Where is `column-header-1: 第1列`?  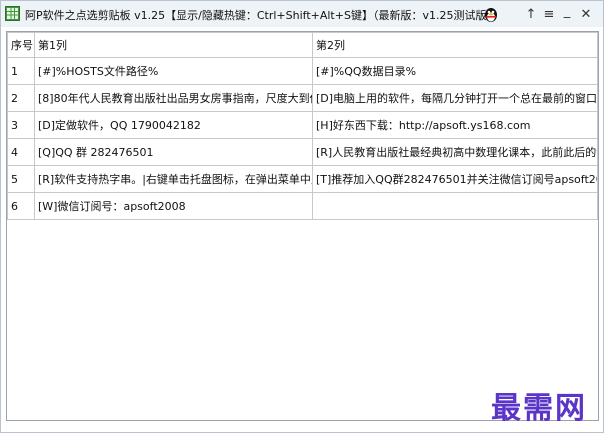 column-header-1: 第1列 is located at coordinates (173, 45).